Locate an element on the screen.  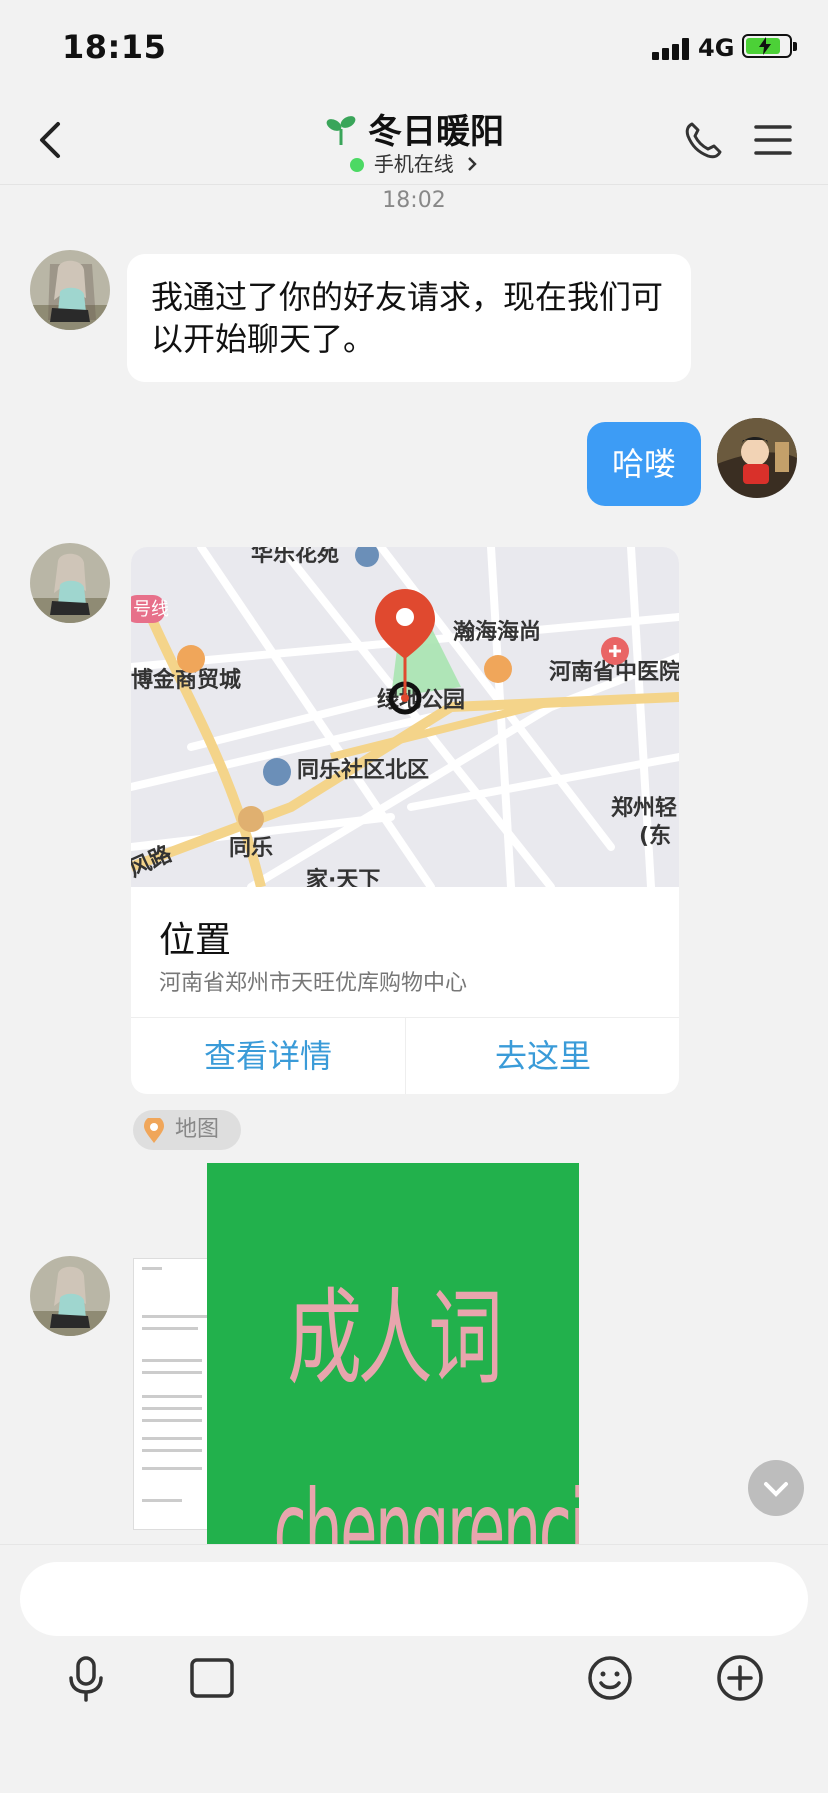
battery-icon is located at coordinates (769, 46).